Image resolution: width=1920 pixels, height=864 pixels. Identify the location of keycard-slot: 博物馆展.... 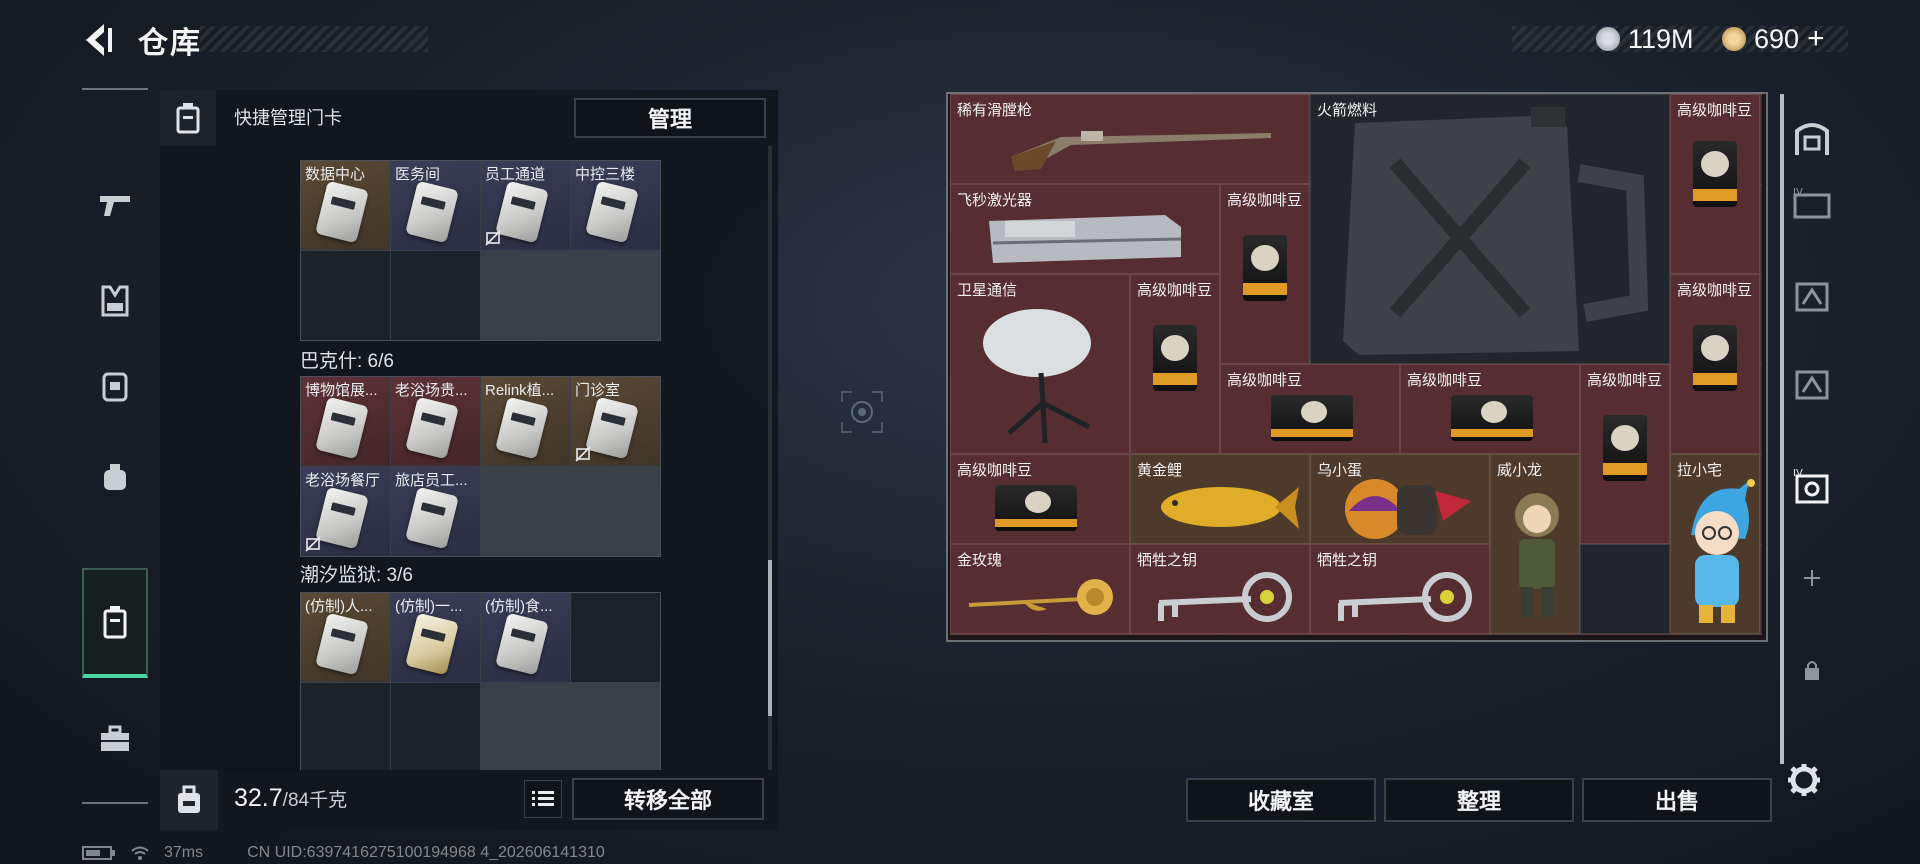
(345, 421).